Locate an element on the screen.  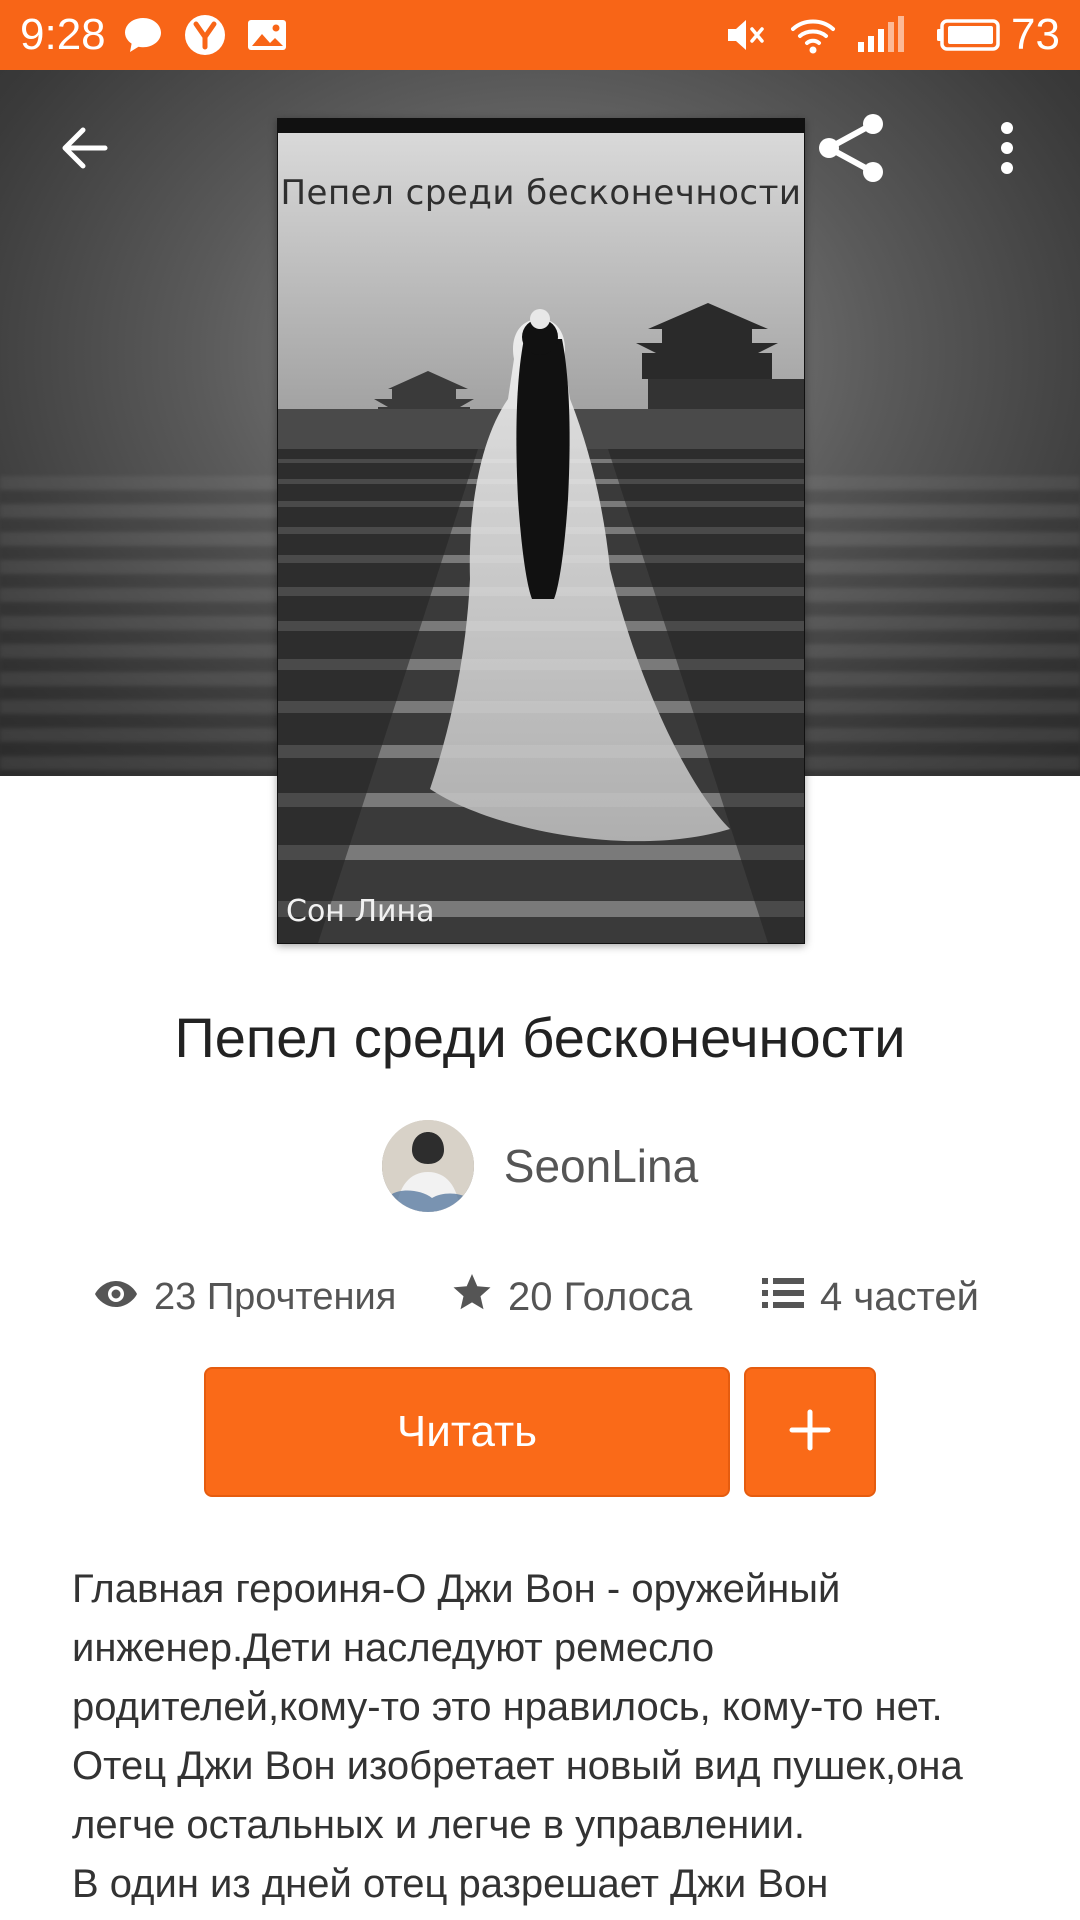
wifi-icon is located at coordinates (813, 35).